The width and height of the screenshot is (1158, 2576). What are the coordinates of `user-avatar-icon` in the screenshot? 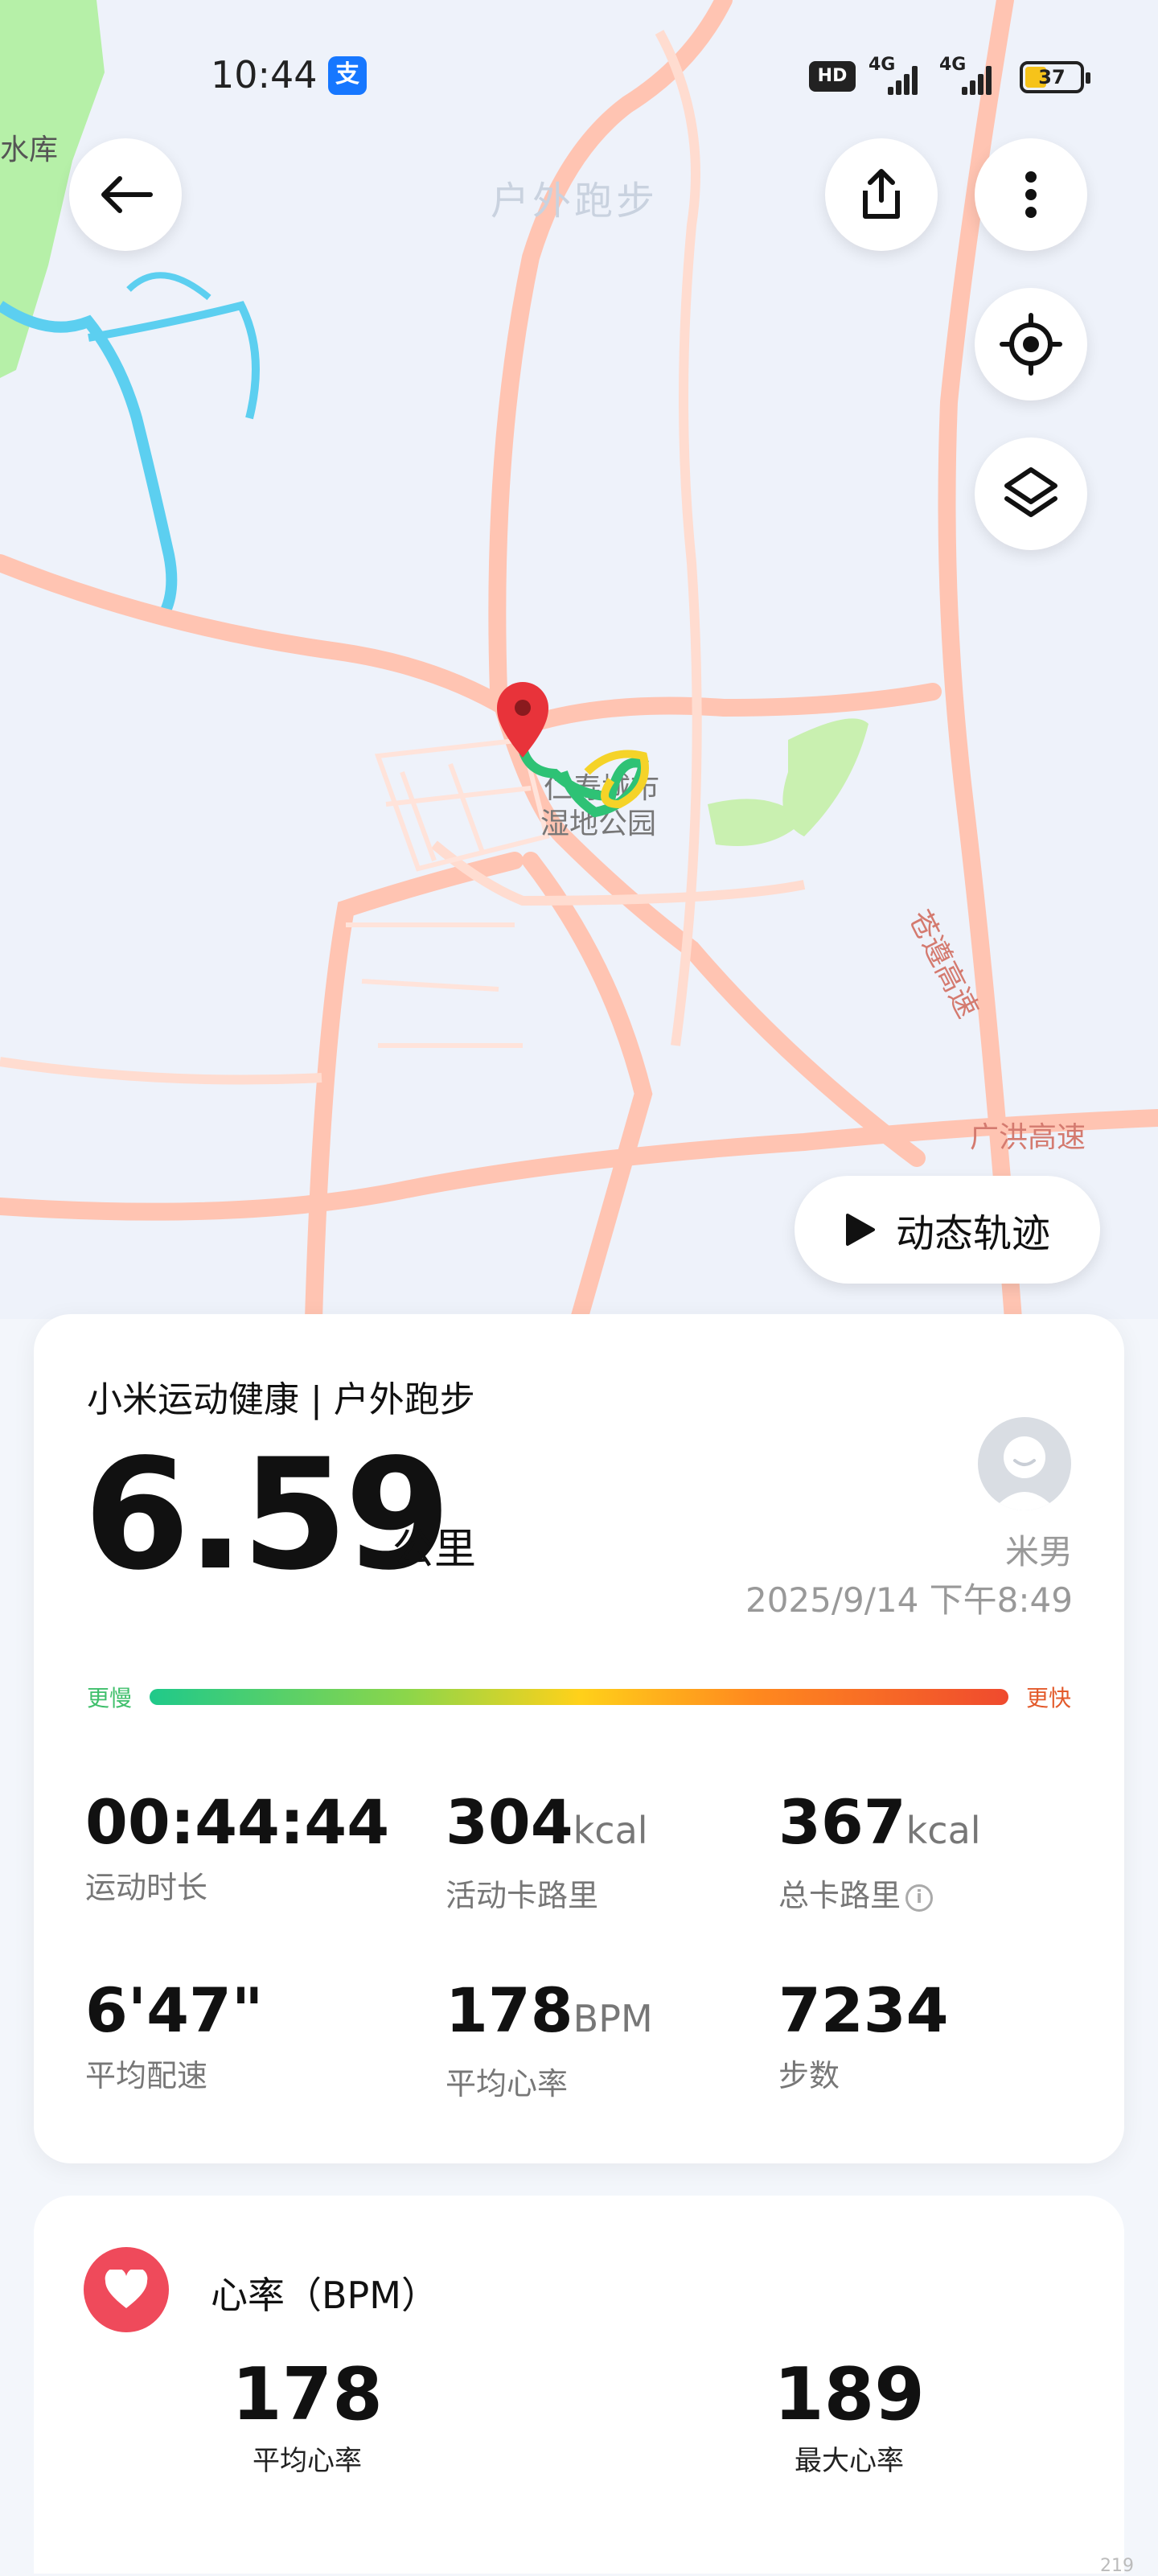 It's located at (1024, 1473).